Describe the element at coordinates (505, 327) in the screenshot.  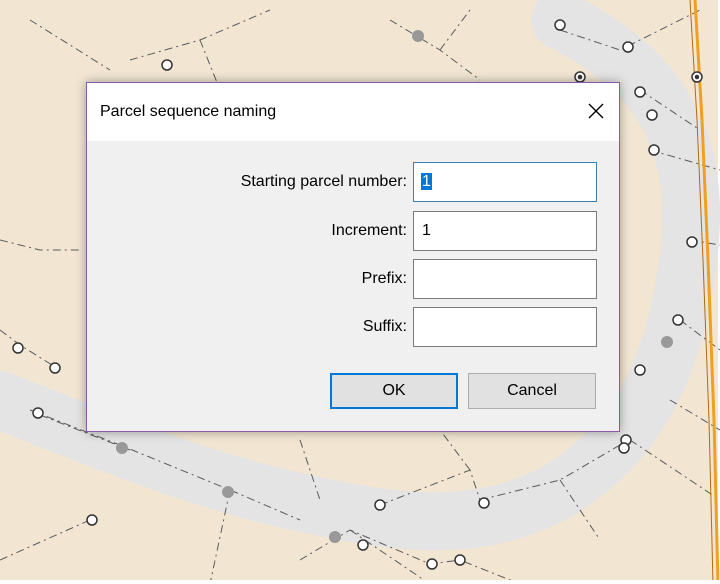
I see `suffix-input` at that location.